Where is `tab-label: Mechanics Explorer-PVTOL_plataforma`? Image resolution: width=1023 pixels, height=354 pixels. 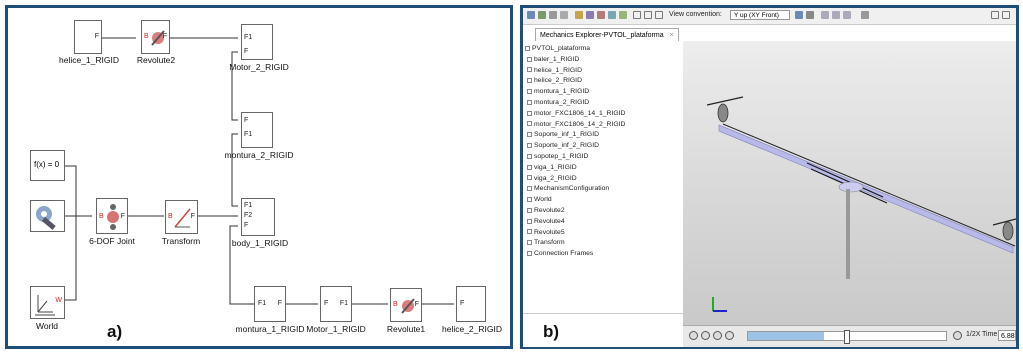
tab-label: Mechanics Explorer-PVTOL_plataforma is located at coordinates (602, 35).